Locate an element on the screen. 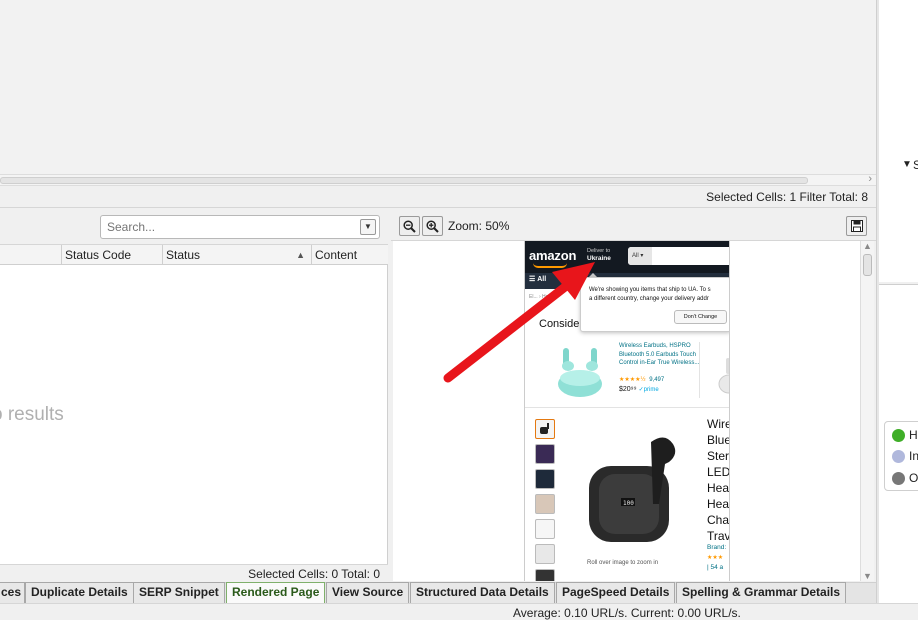 The height and width of the screenshot is (620, 918). horizontal-scrollbar: › is located at coordinates (438, 179).